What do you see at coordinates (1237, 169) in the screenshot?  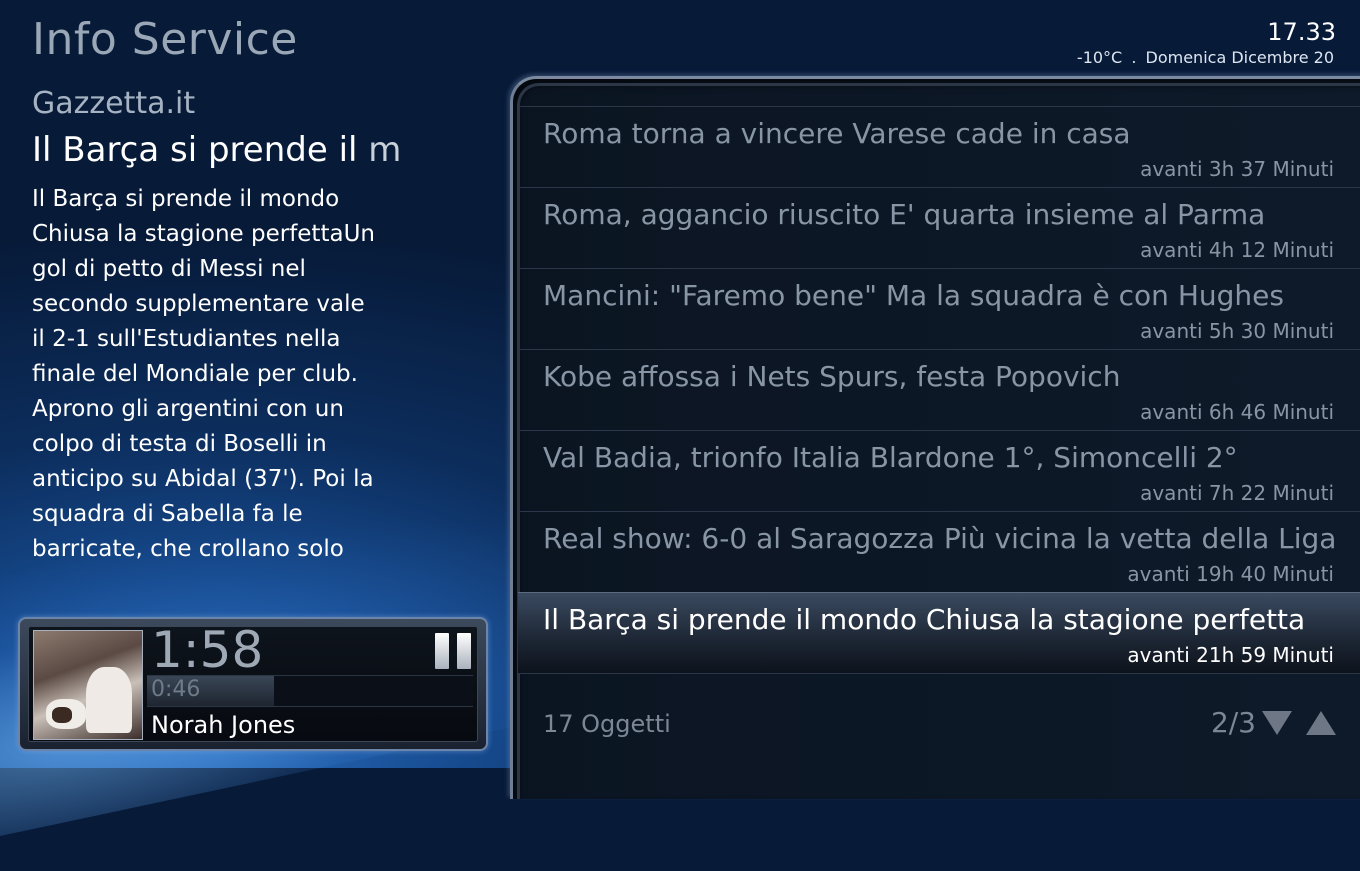 I see `news-item-age: avanti 3h 37 Minuti` at bounding box center [1237, 169].